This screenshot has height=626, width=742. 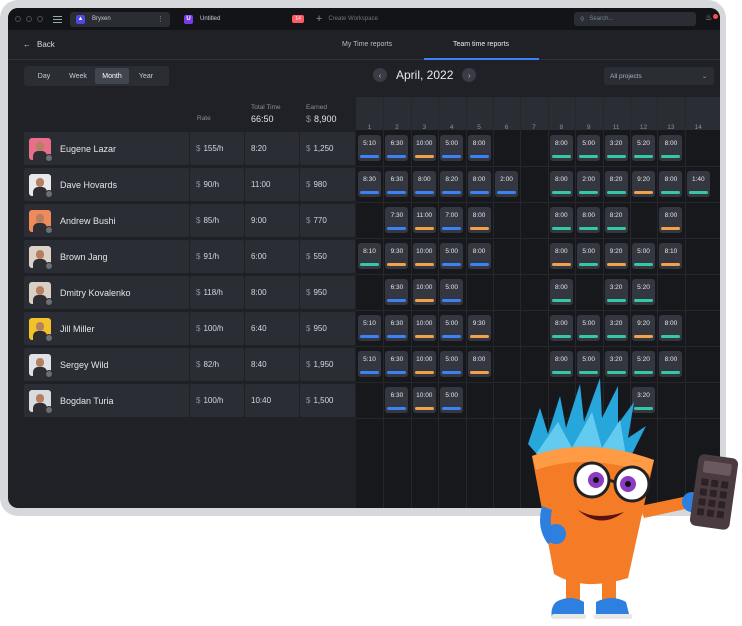 What do you see at coordinates (202, 19) in the screenshot?
I see `tab-untitled: U Untitled` at bounding box center [202, 19].